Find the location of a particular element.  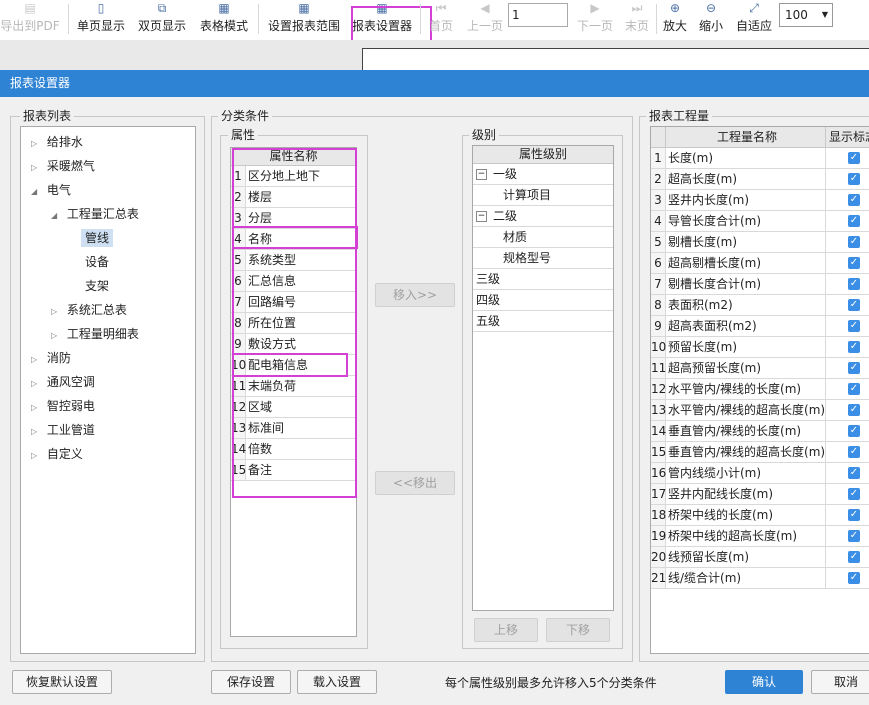

tree-item-hvac: ▷ 通风空调 is located at coordinates (63, 382).